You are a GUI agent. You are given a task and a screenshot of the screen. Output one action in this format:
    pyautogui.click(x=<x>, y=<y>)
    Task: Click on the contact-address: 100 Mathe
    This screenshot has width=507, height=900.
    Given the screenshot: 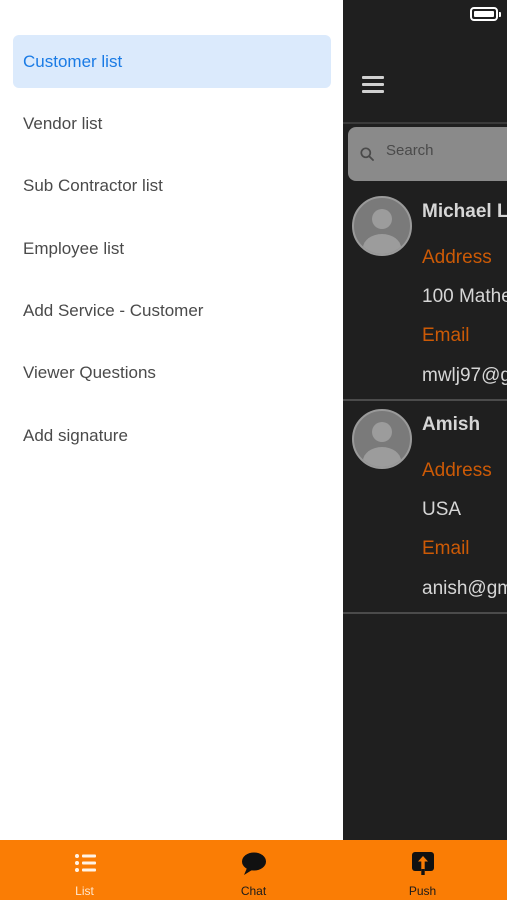 What is the action you would take?
    pyautogui.click(x=464, y=296)
    